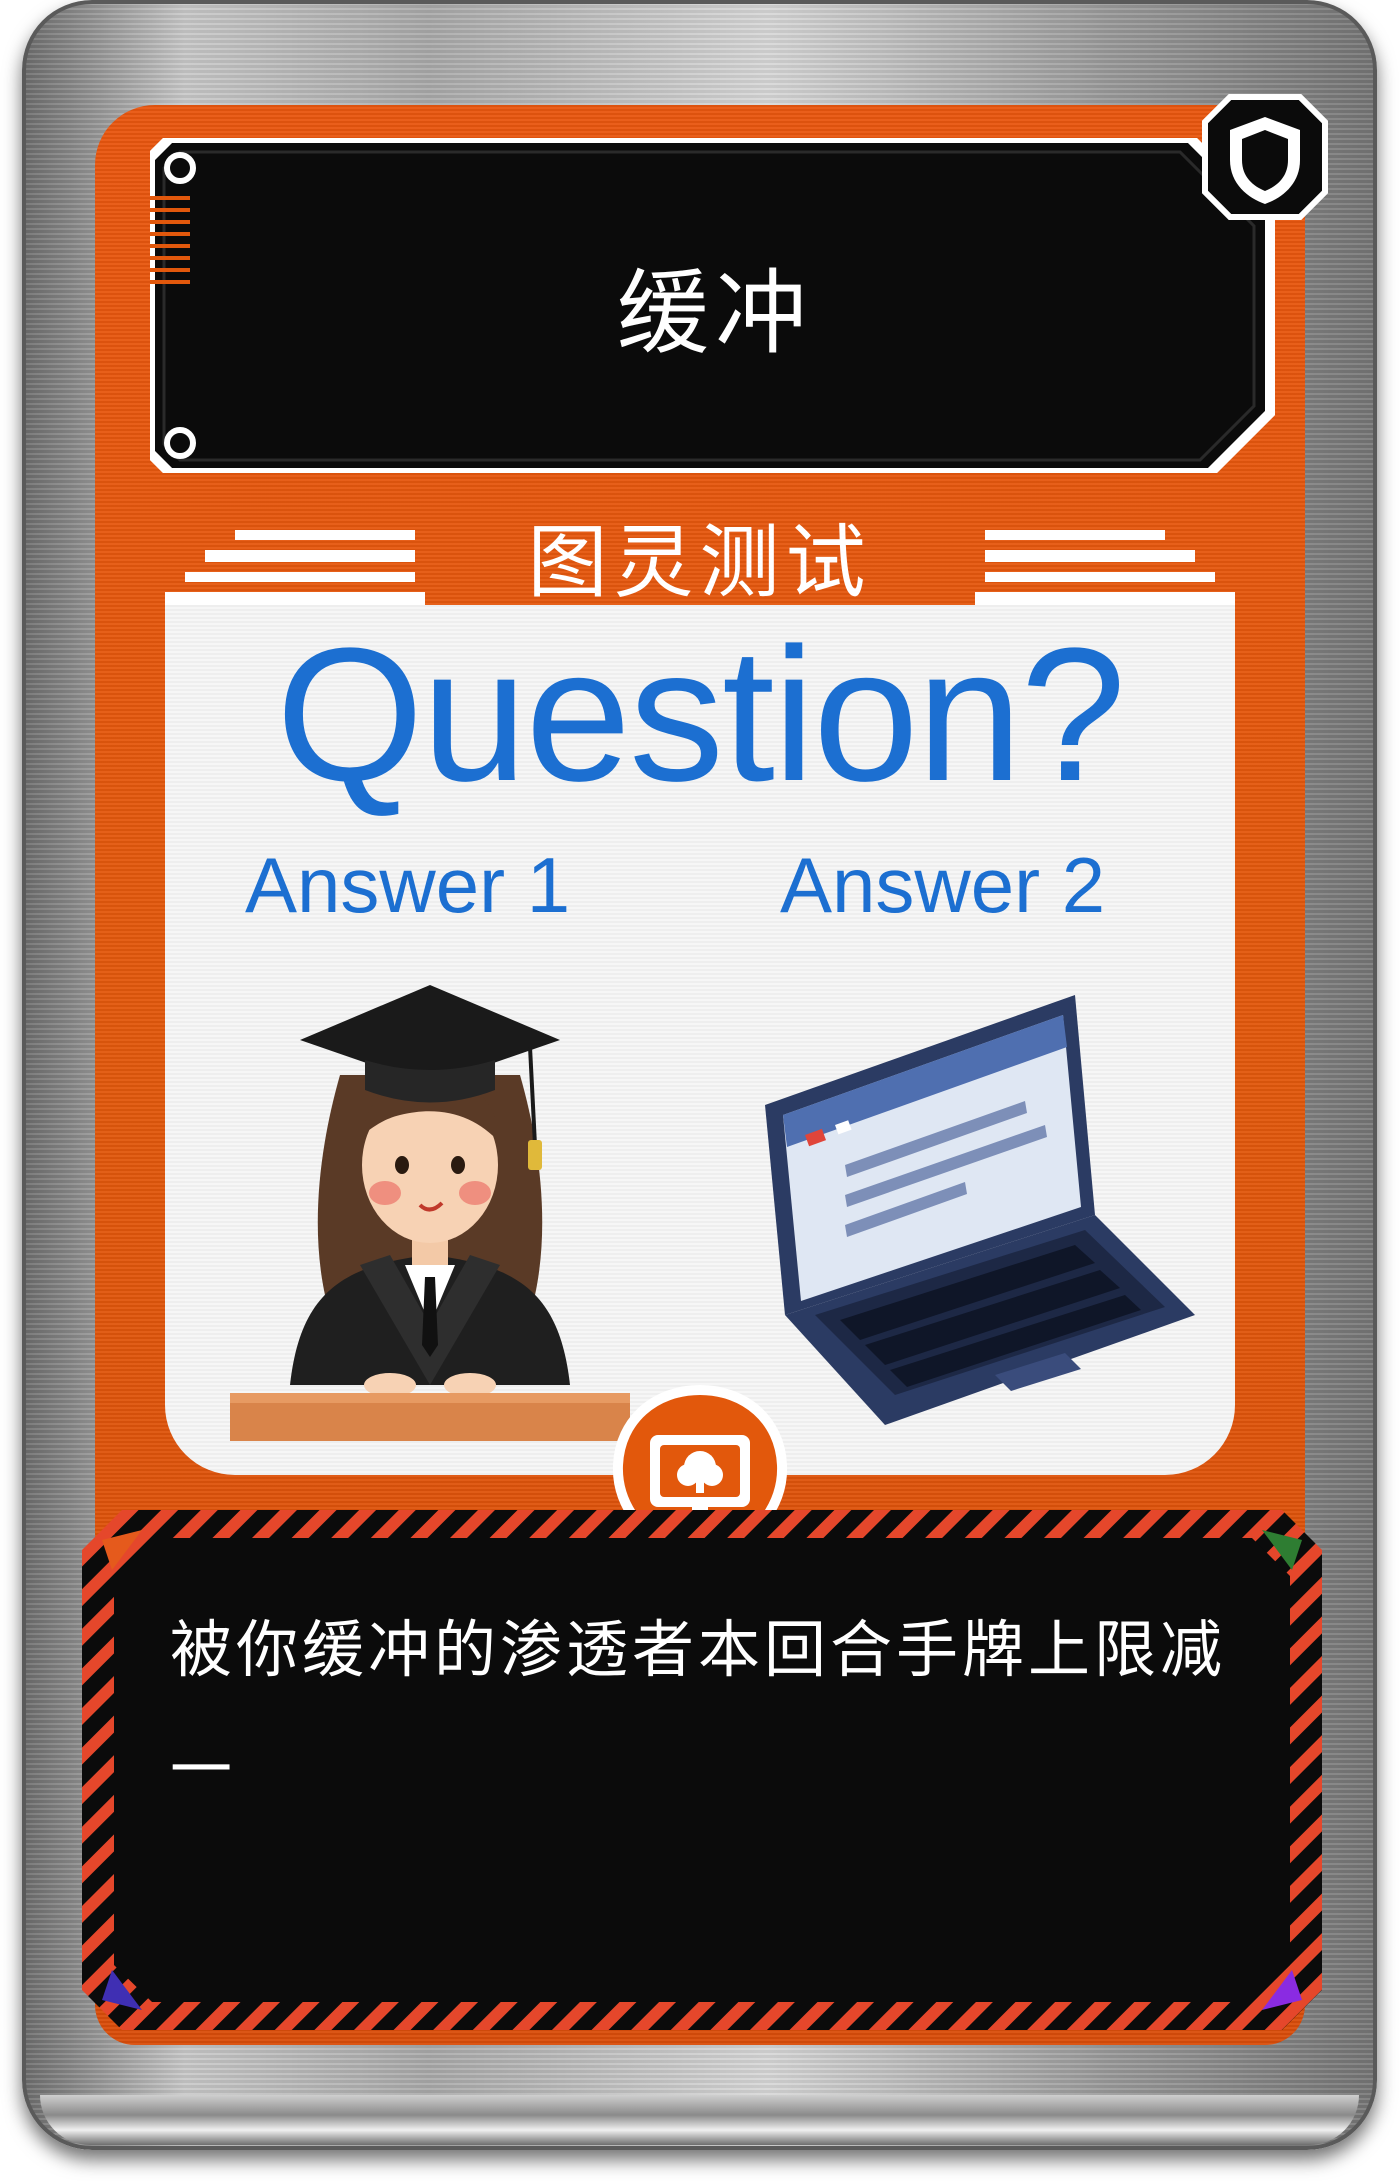  What do you see at coordinates (699, 562) in the screenshot?
I see `card-category: 图灵测试` at bounding box center [699, 562].